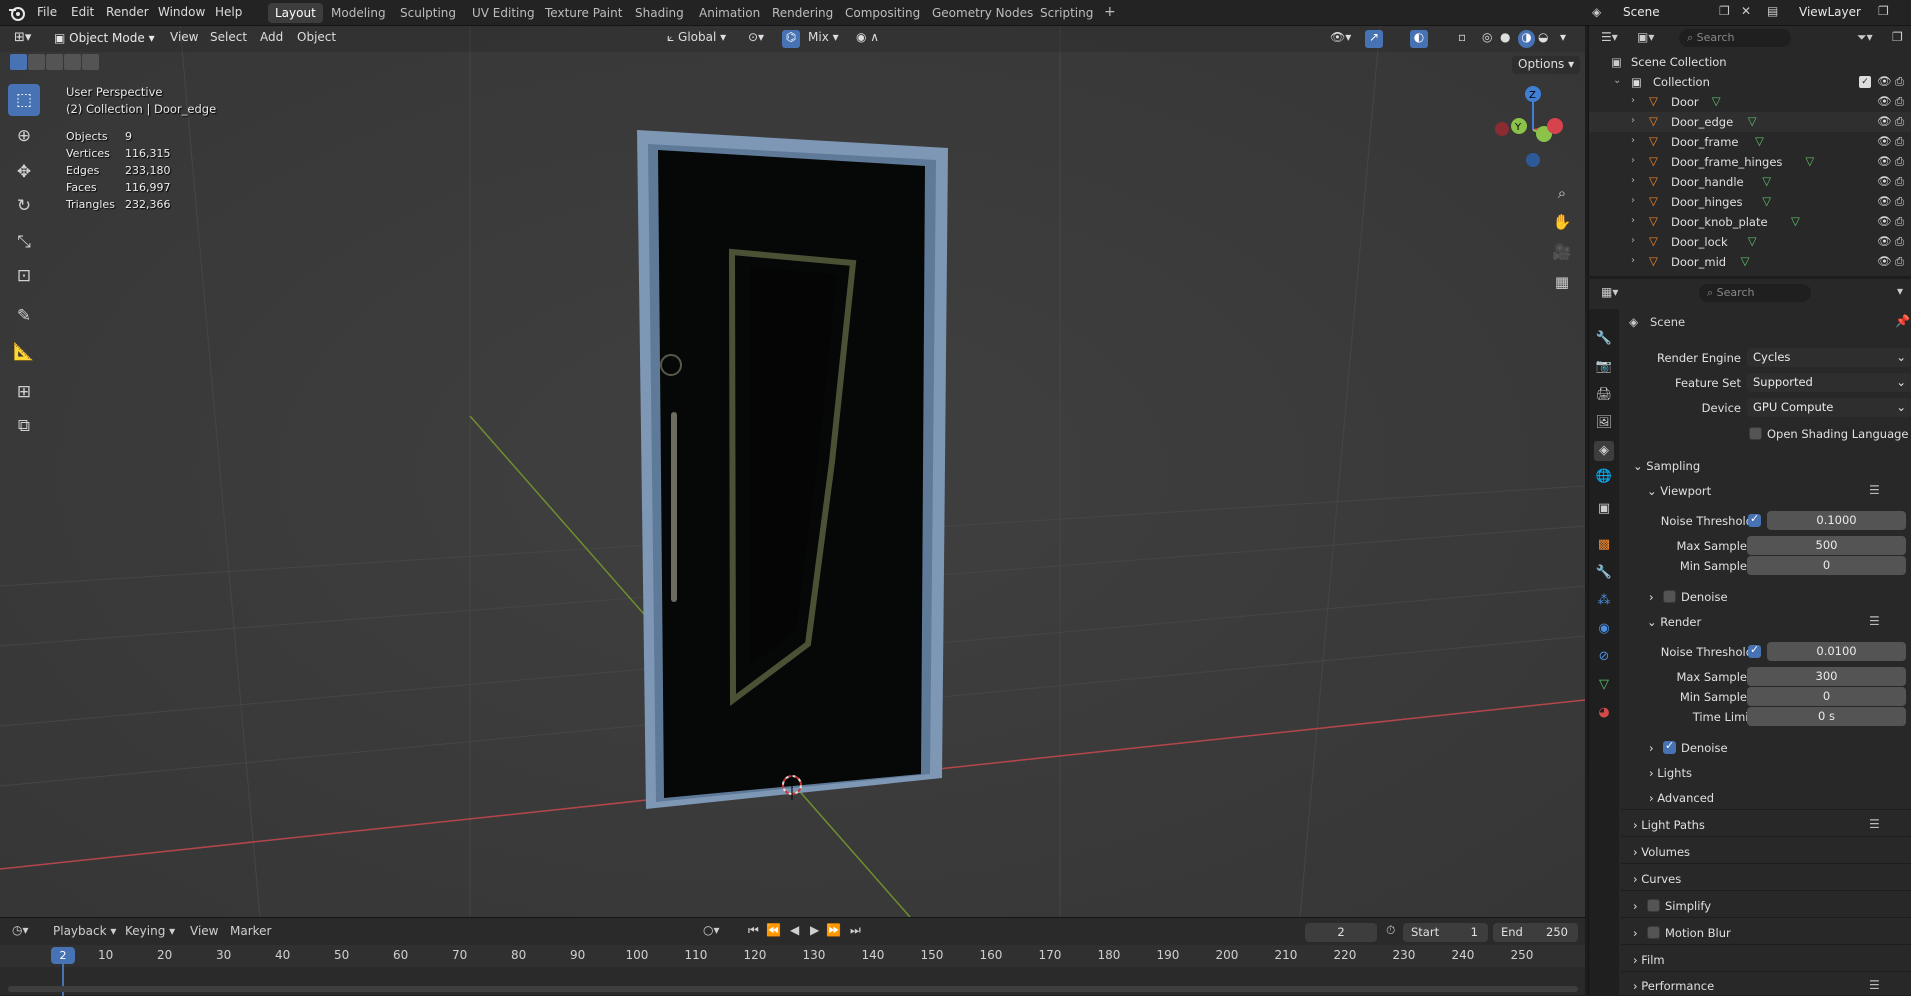 The image size is (1911, 996). Describe the element at coordinates (1874, 985) in the screenshot. I see `performance-presets-icon: ☰` at that location.